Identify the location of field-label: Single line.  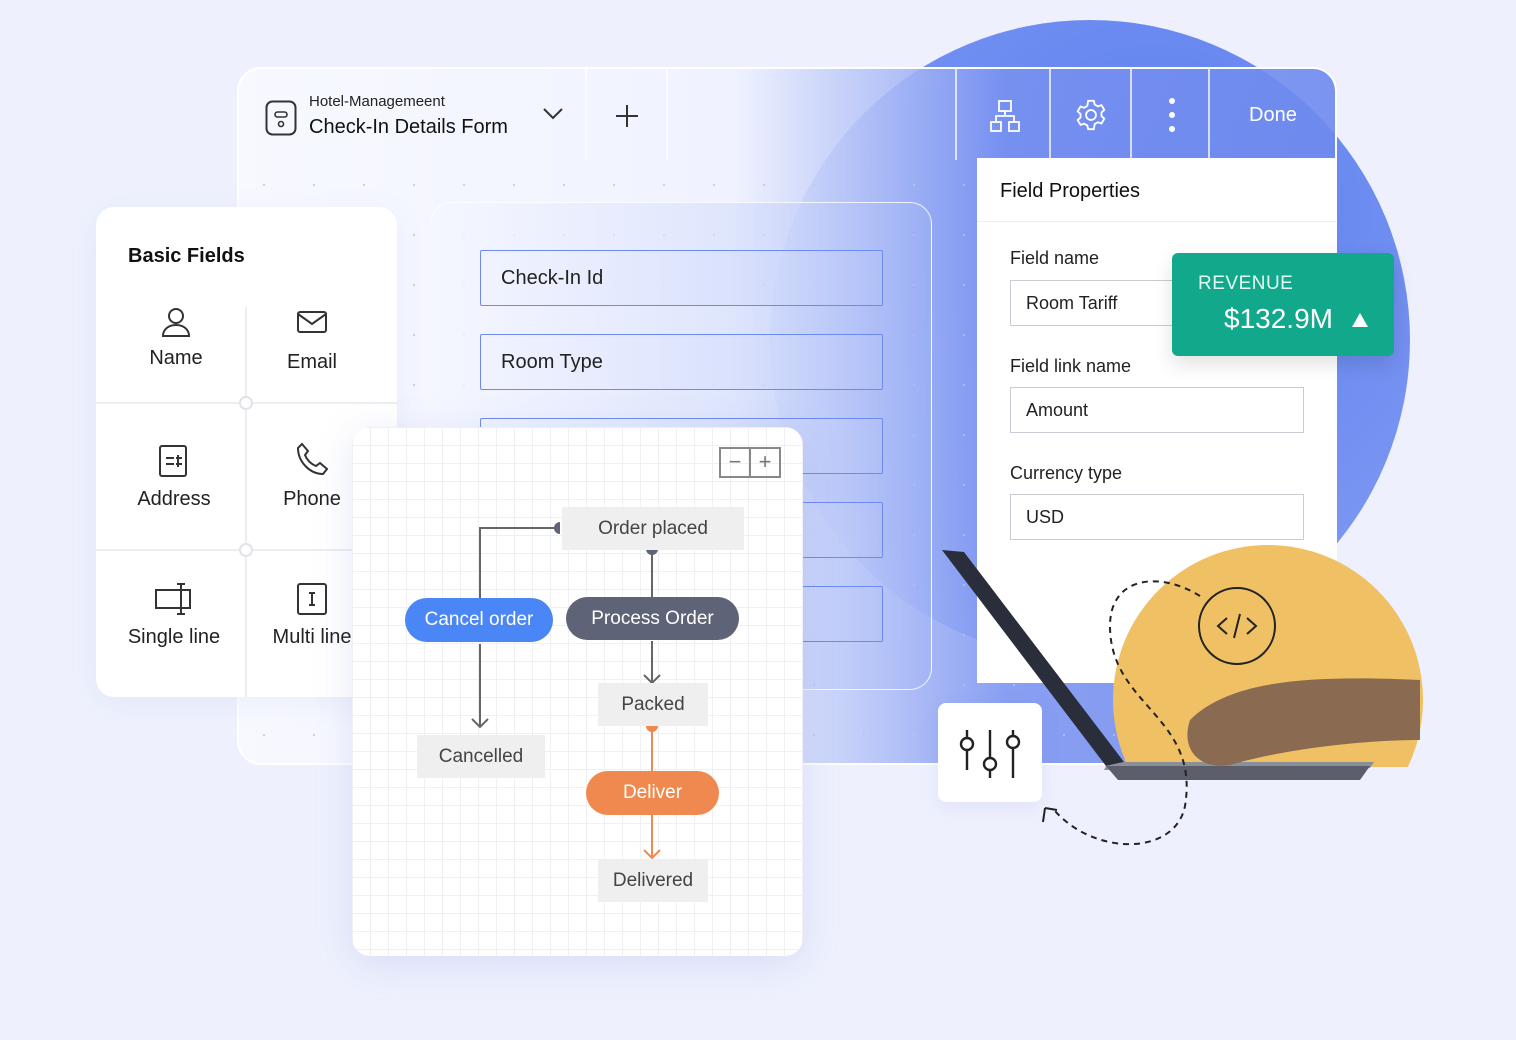
(174, 637).